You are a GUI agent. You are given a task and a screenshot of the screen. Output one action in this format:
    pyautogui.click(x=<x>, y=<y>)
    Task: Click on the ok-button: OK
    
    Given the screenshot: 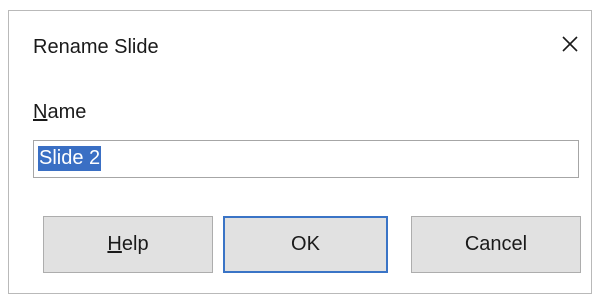 What is the action you would take?
    pyautogui.click(x=305, y=244)
    